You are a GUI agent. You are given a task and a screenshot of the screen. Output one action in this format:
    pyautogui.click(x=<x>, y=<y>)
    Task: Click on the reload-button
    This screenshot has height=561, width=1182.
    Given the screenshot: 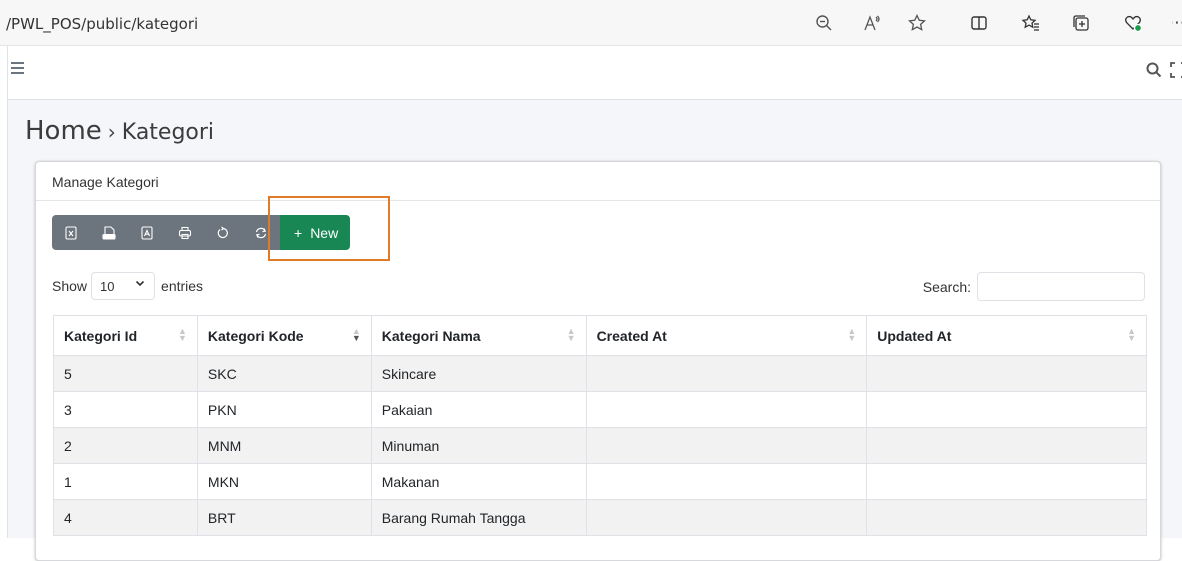 What is the action you would take?
    pyautogui.click(x=223, y=232)
    